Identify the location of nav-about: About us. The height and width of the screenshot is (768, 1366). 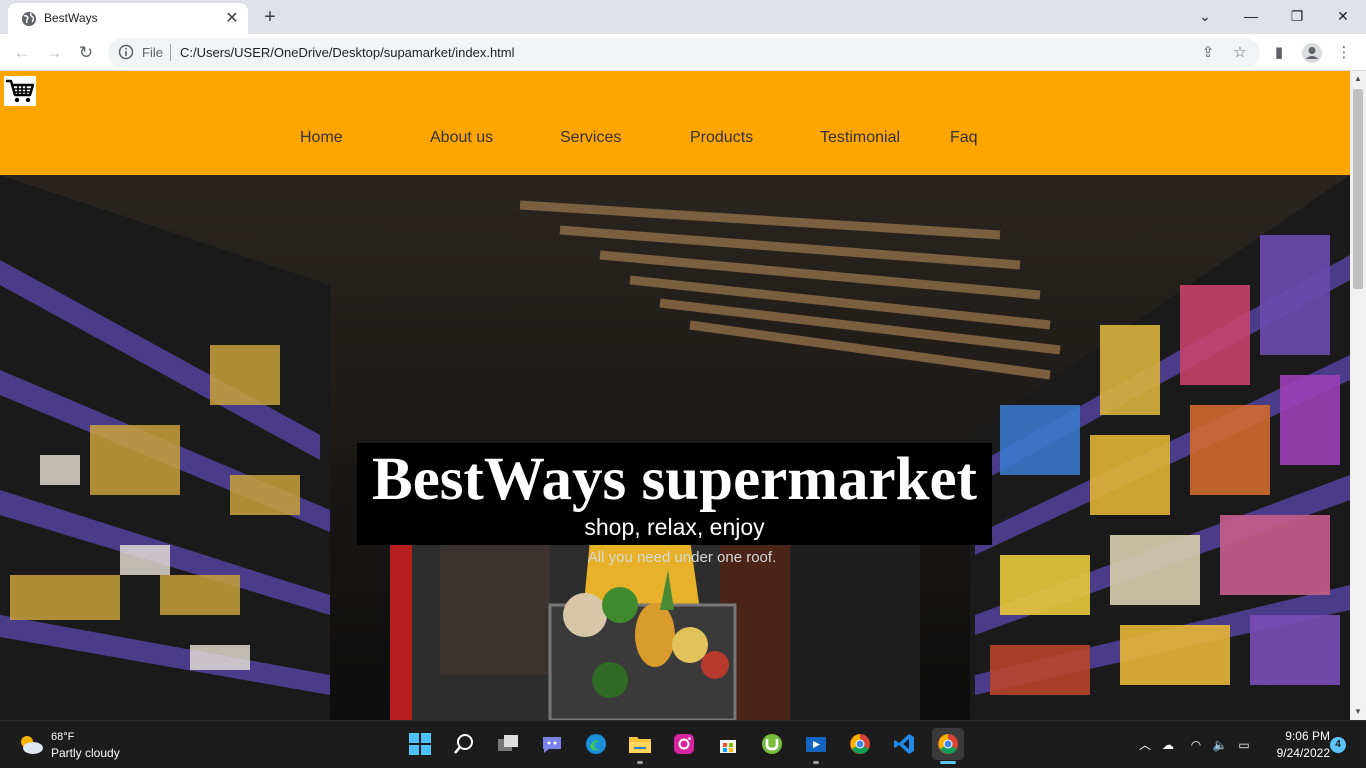
(461, 138).